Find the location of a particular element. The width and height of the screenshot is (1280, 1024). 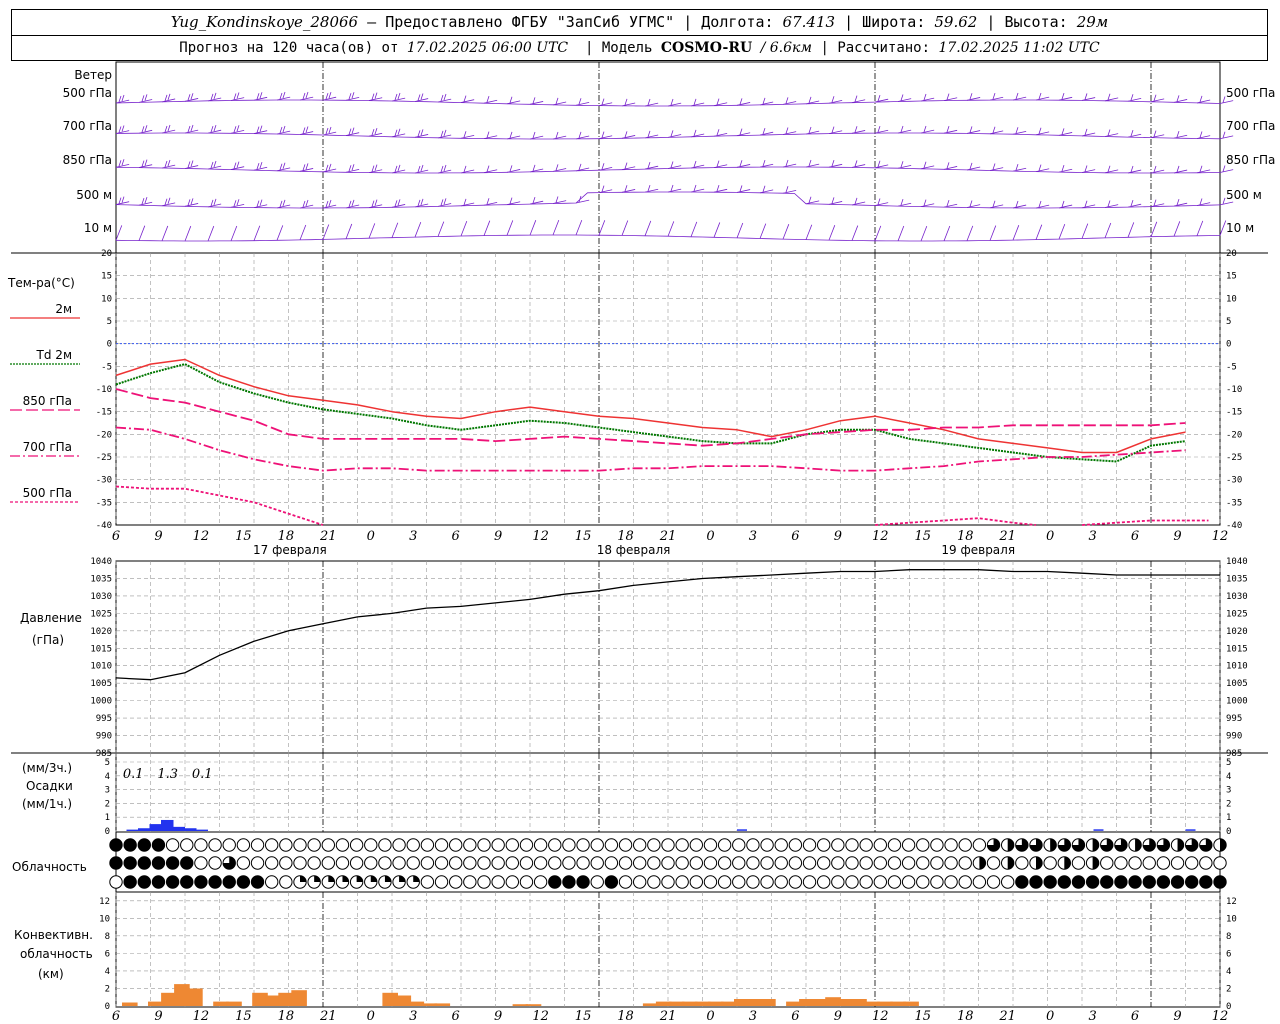

hour-tick-bottom: 18 is located at coordinates (625, 1016).